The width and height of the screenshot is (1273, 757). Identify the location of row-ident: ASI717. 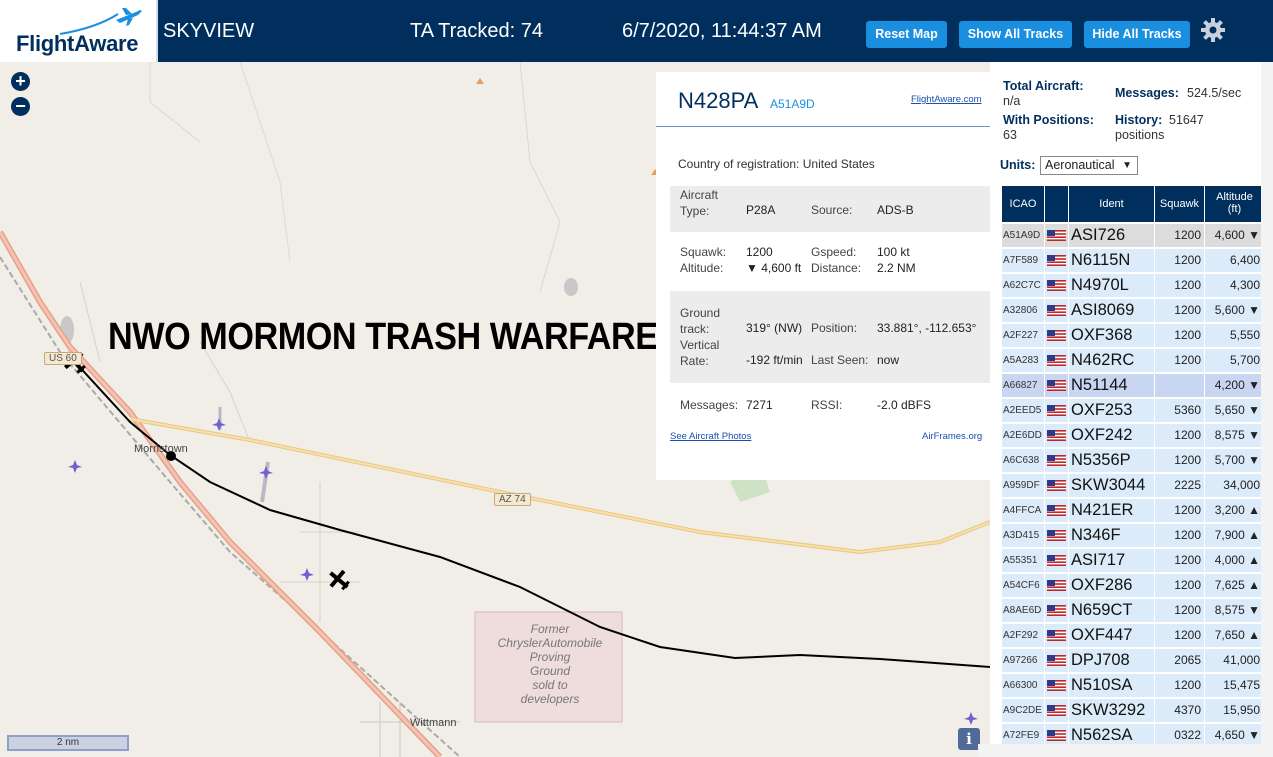
(1111, 560).